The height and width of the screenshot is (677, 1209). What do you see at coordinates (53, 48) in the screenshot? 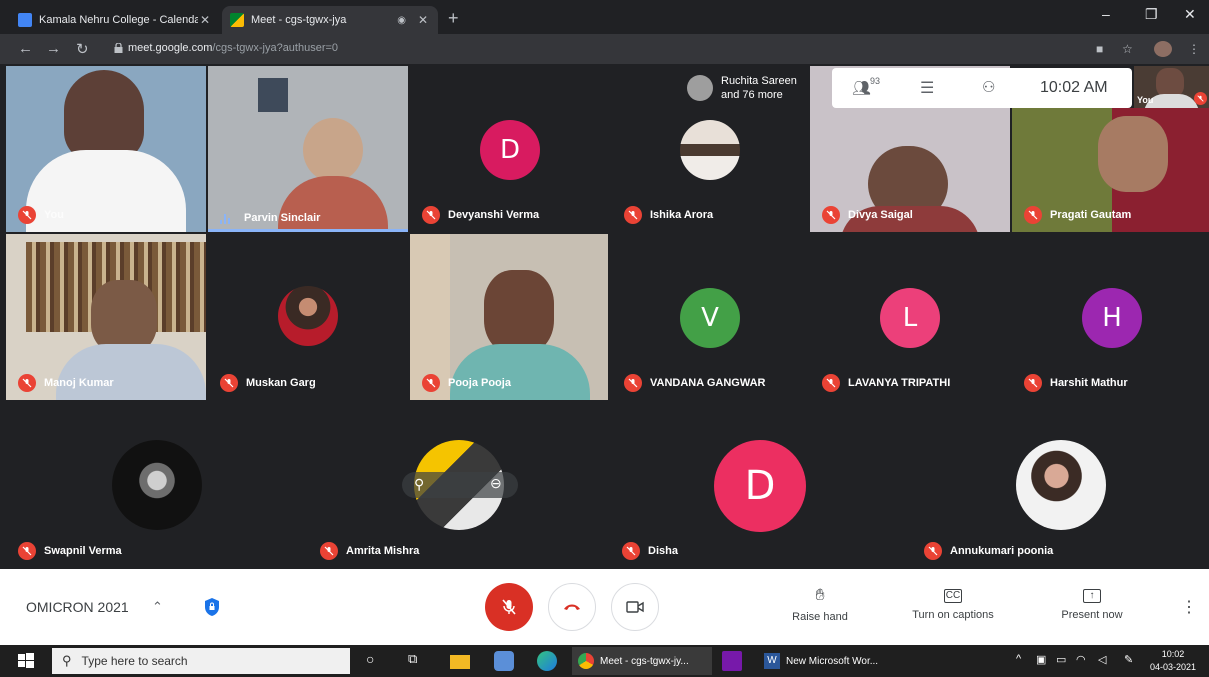
I see `forward-icon: →` at bounding box center [53, 48].